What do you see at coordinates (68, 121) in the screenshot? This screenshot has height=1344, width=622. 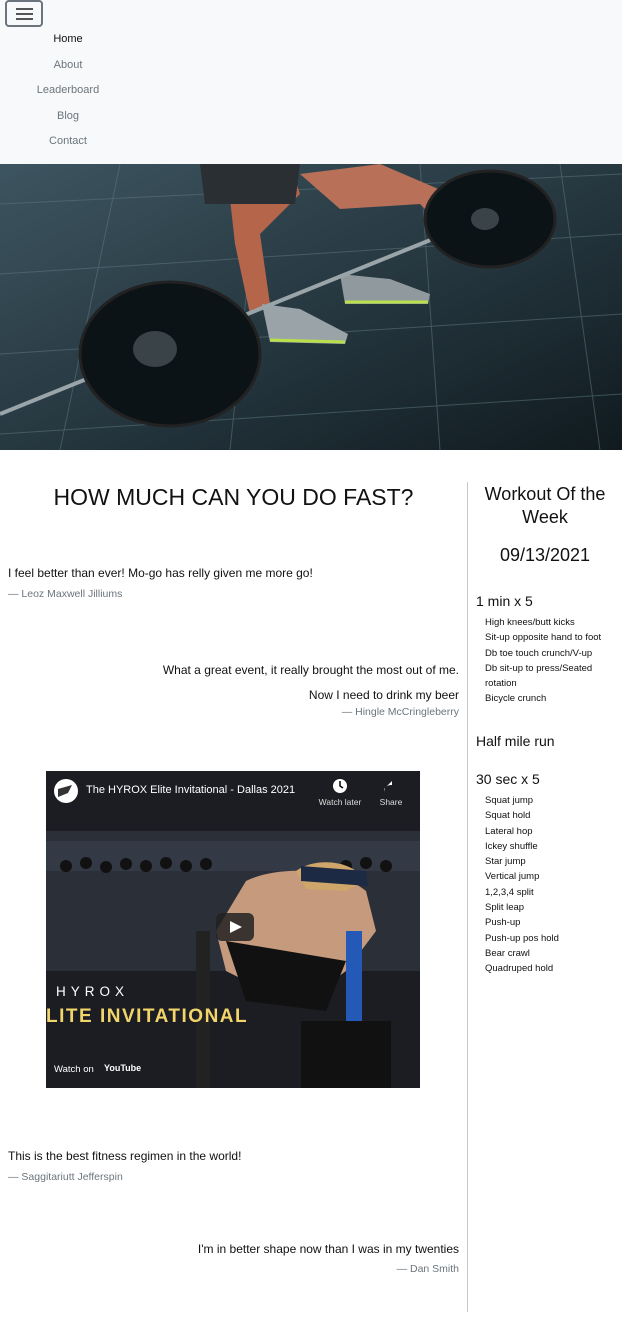 I see `nav-blog: Blog` at bounding box center [68, 121].